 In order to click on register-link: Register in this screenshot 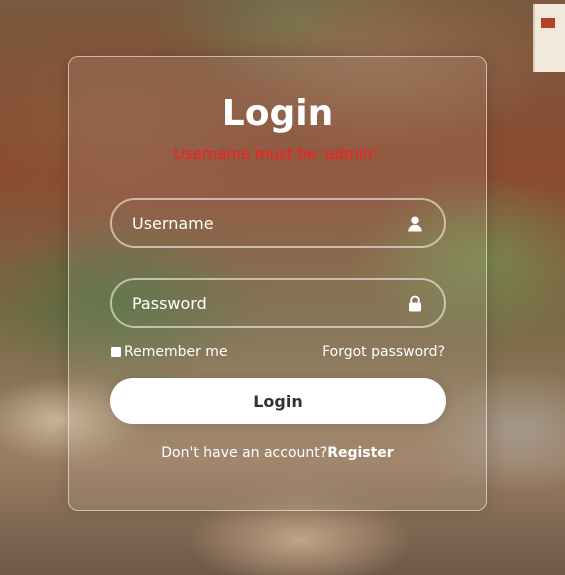, I will do `click(360, 453)`.